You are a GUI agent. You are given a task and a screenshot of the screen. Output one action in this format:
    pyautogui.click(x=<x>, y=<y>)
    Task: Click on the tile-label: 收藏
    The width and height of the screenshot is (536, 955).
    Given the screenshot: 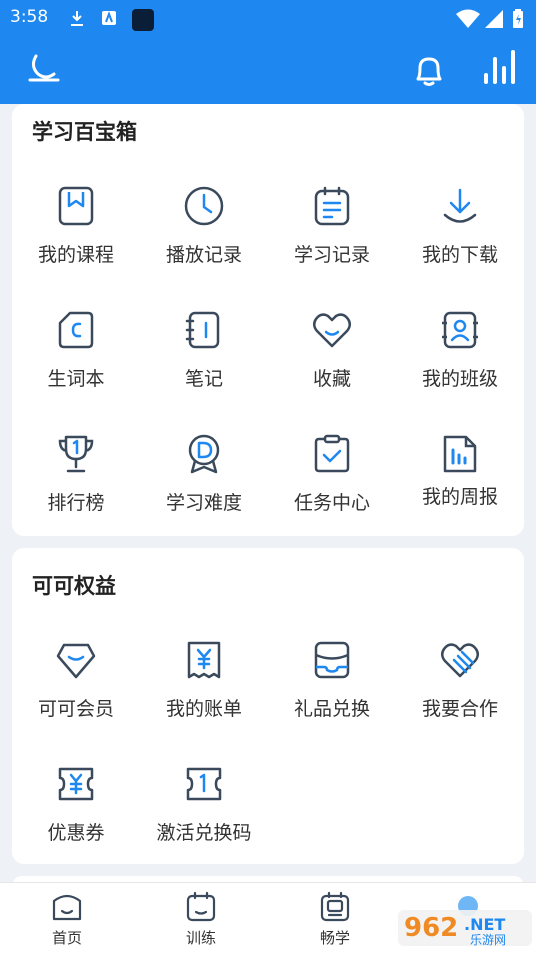 What is the action you would take?
    pyautogui.click(x=331, y=379)
    